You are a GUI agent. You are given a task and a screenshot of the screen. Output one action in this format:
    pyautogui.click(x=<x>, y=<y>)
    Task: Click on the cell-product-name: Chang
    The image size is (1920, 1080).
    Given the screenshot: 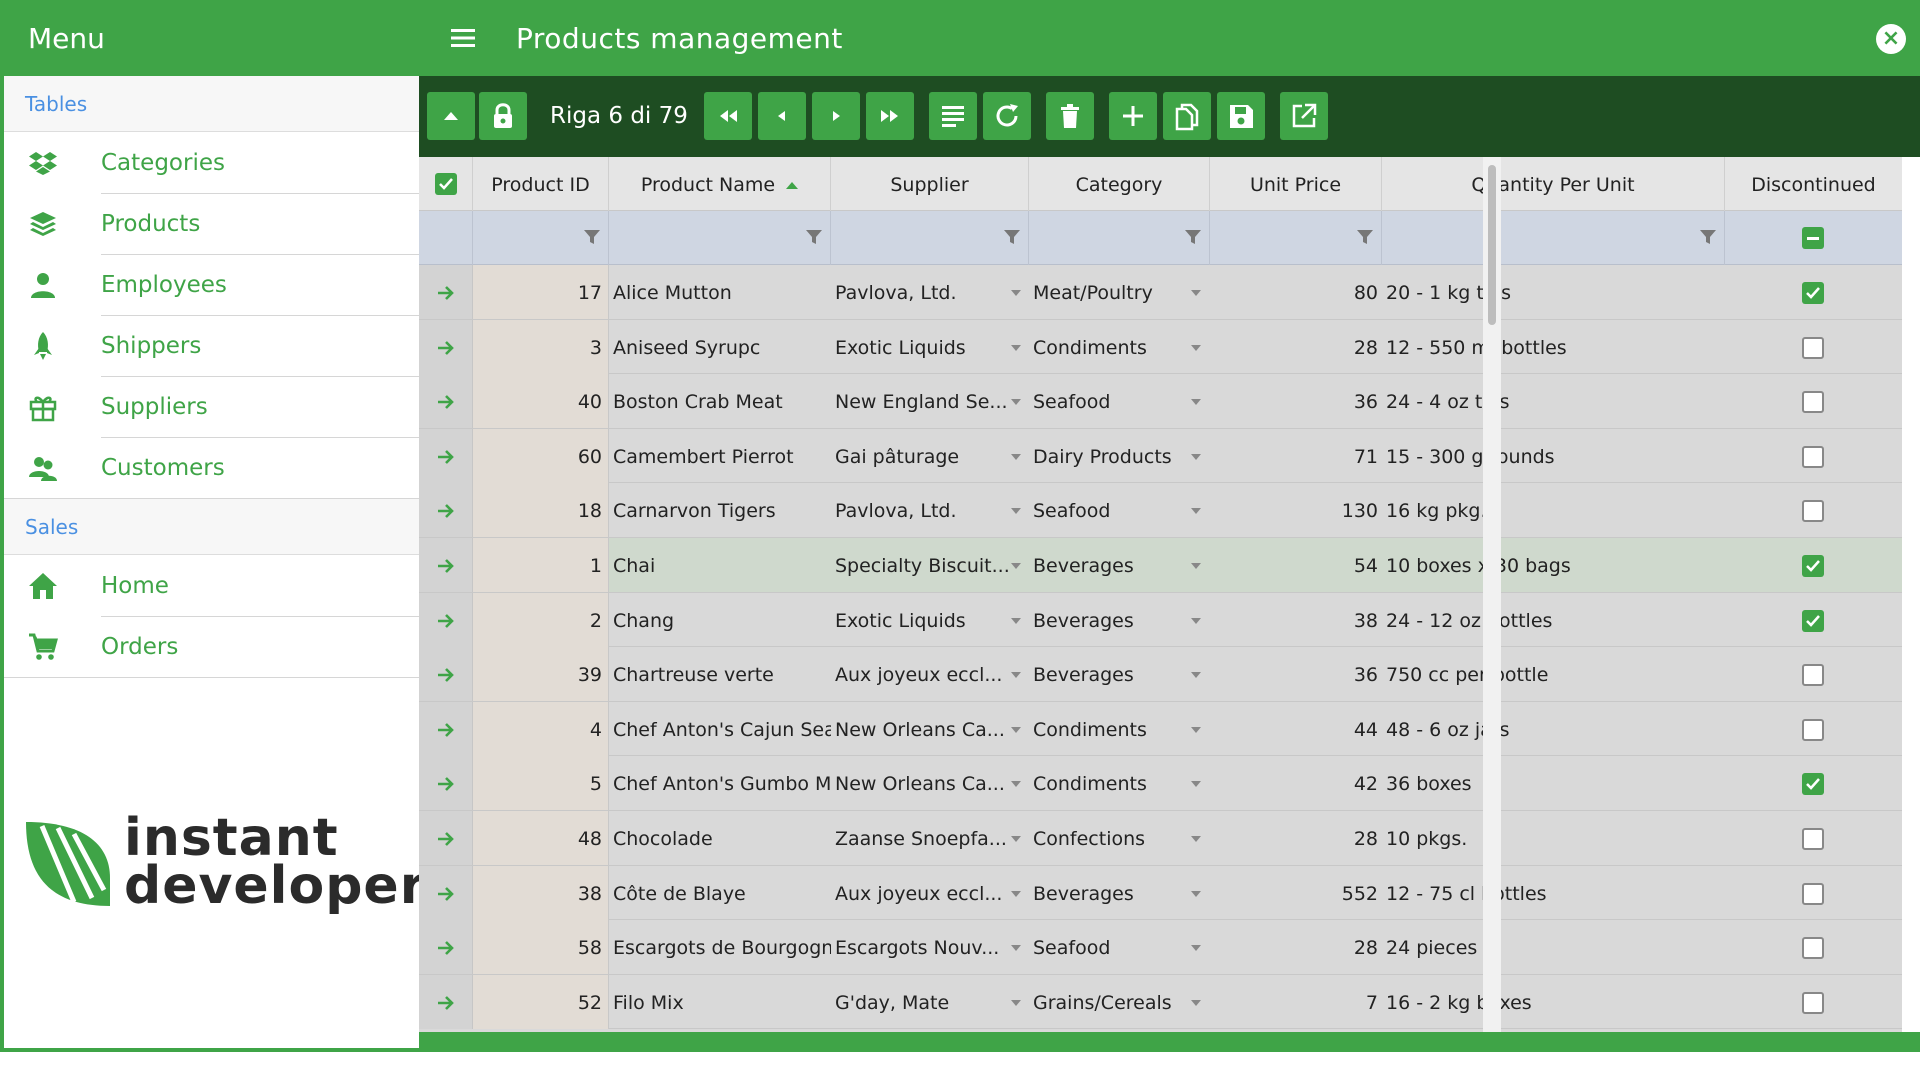 What is the action you would take?
    pyautogui.click(x=722, y=620)
    